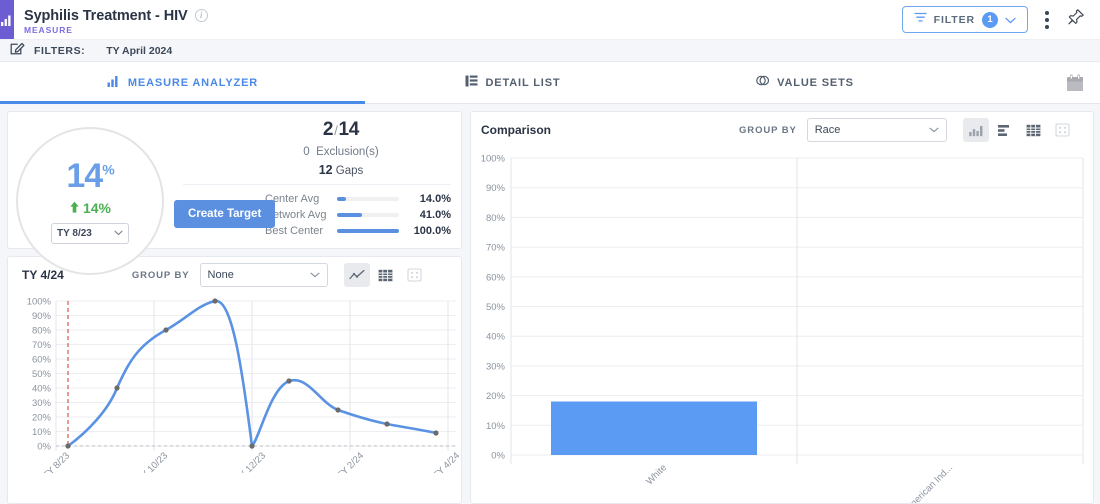  I want to click on app-title-block: Syphilis Treatment - HIV i MEASURE, so click(111, 19).